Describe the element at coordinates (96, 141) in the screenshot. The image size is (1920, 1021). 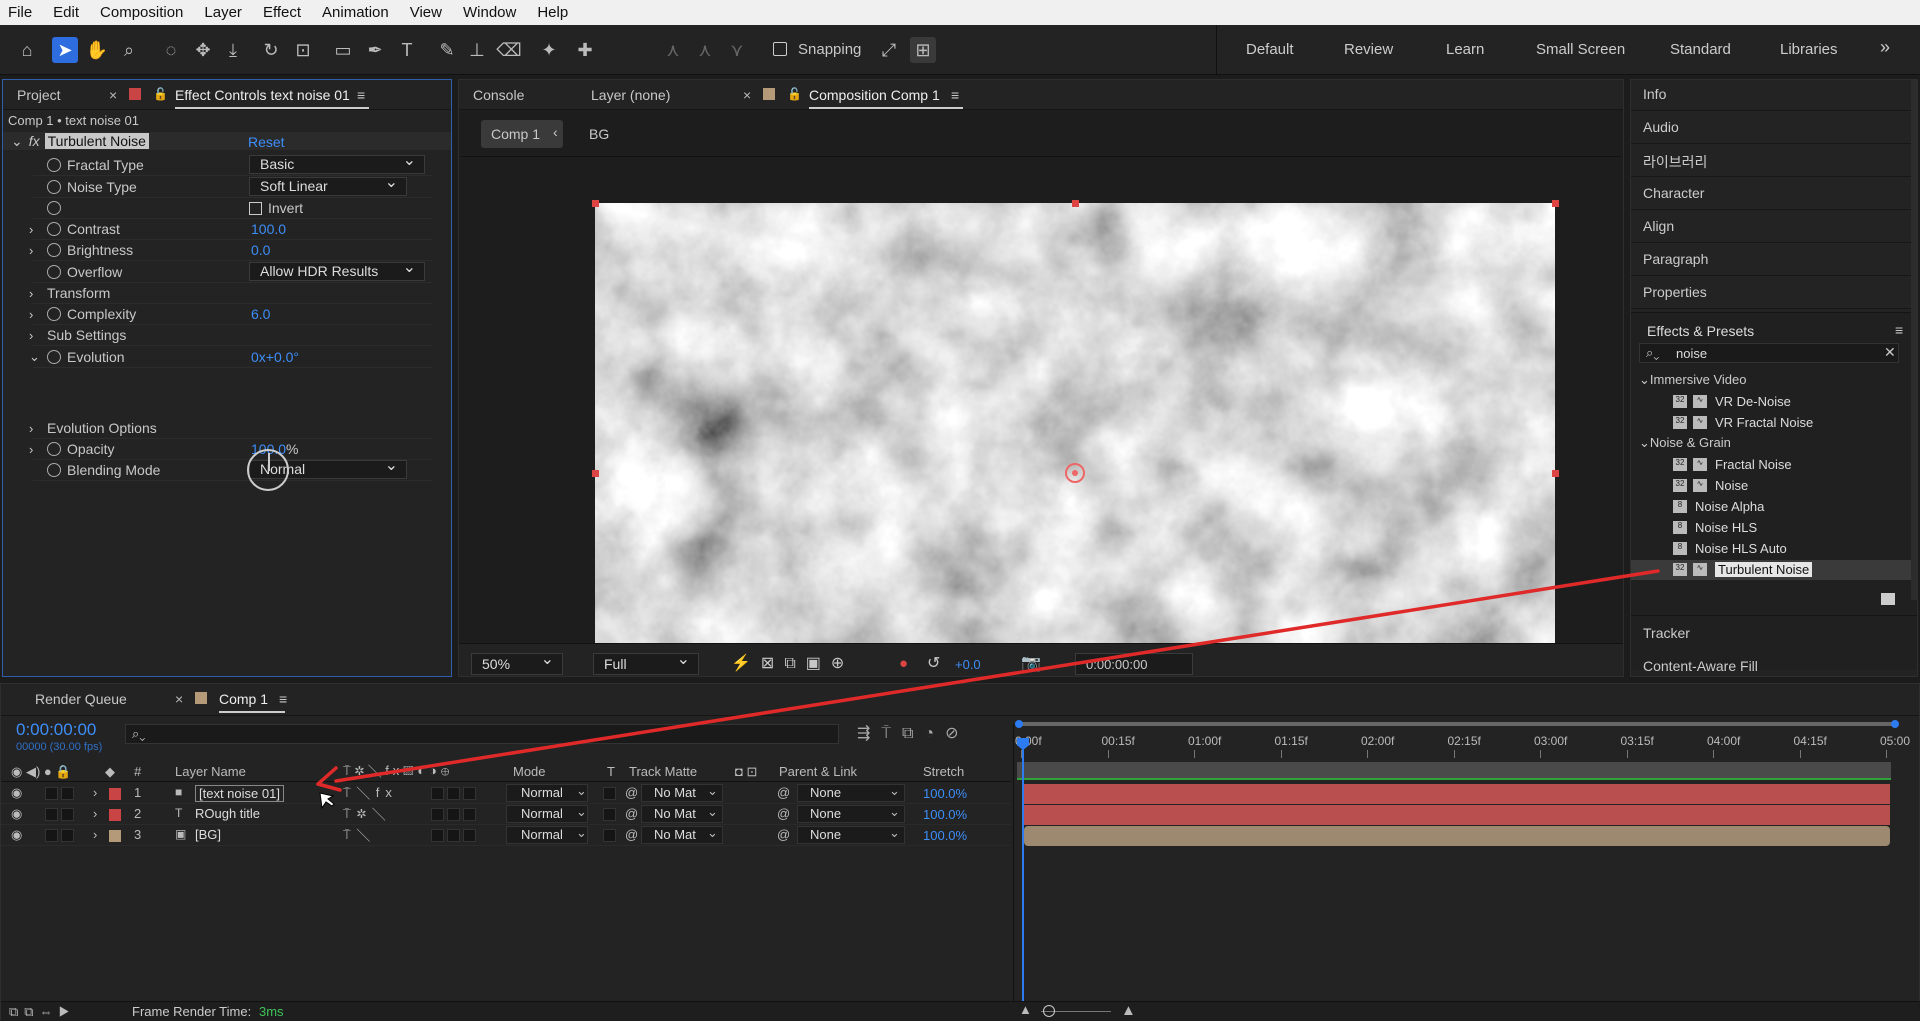
I see `effect-name: Turbulent Noise` at that location.